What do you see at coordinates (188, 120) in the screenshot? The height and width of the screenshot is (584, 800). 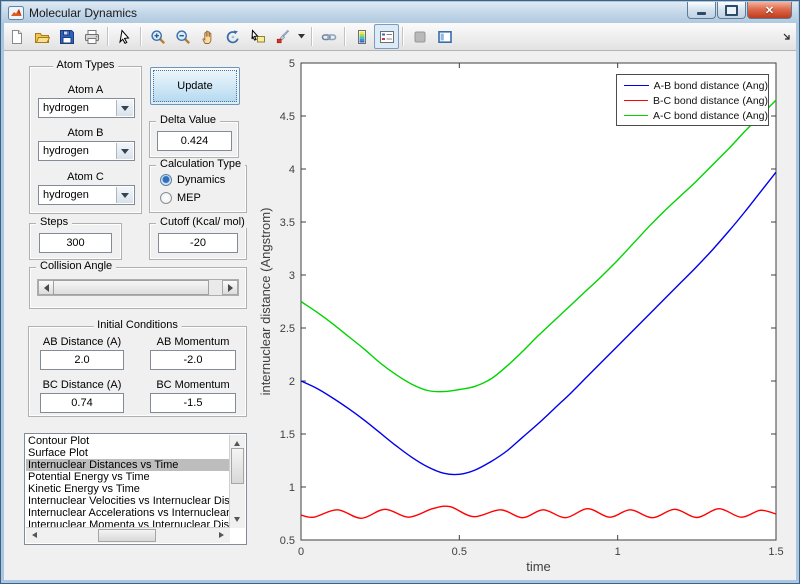 I see `panel-title: Delta Value` at bounding box center [188, 120].